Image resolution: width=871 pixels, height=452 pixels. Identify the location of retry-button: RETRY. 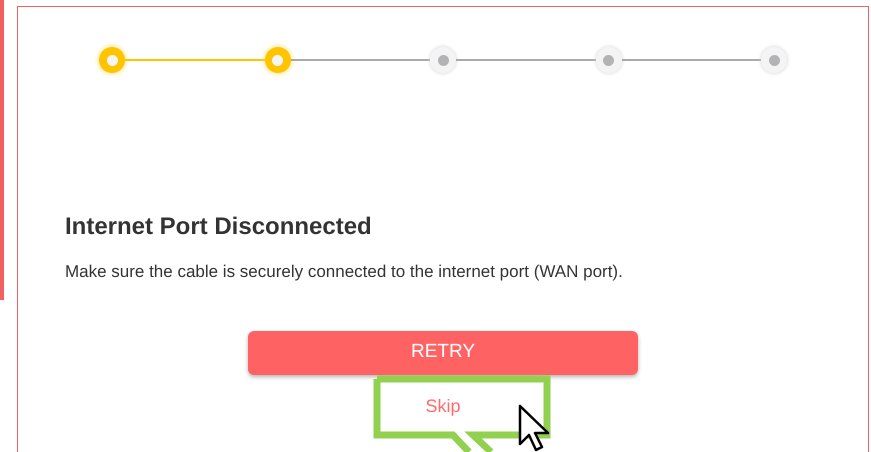
(443, 352).